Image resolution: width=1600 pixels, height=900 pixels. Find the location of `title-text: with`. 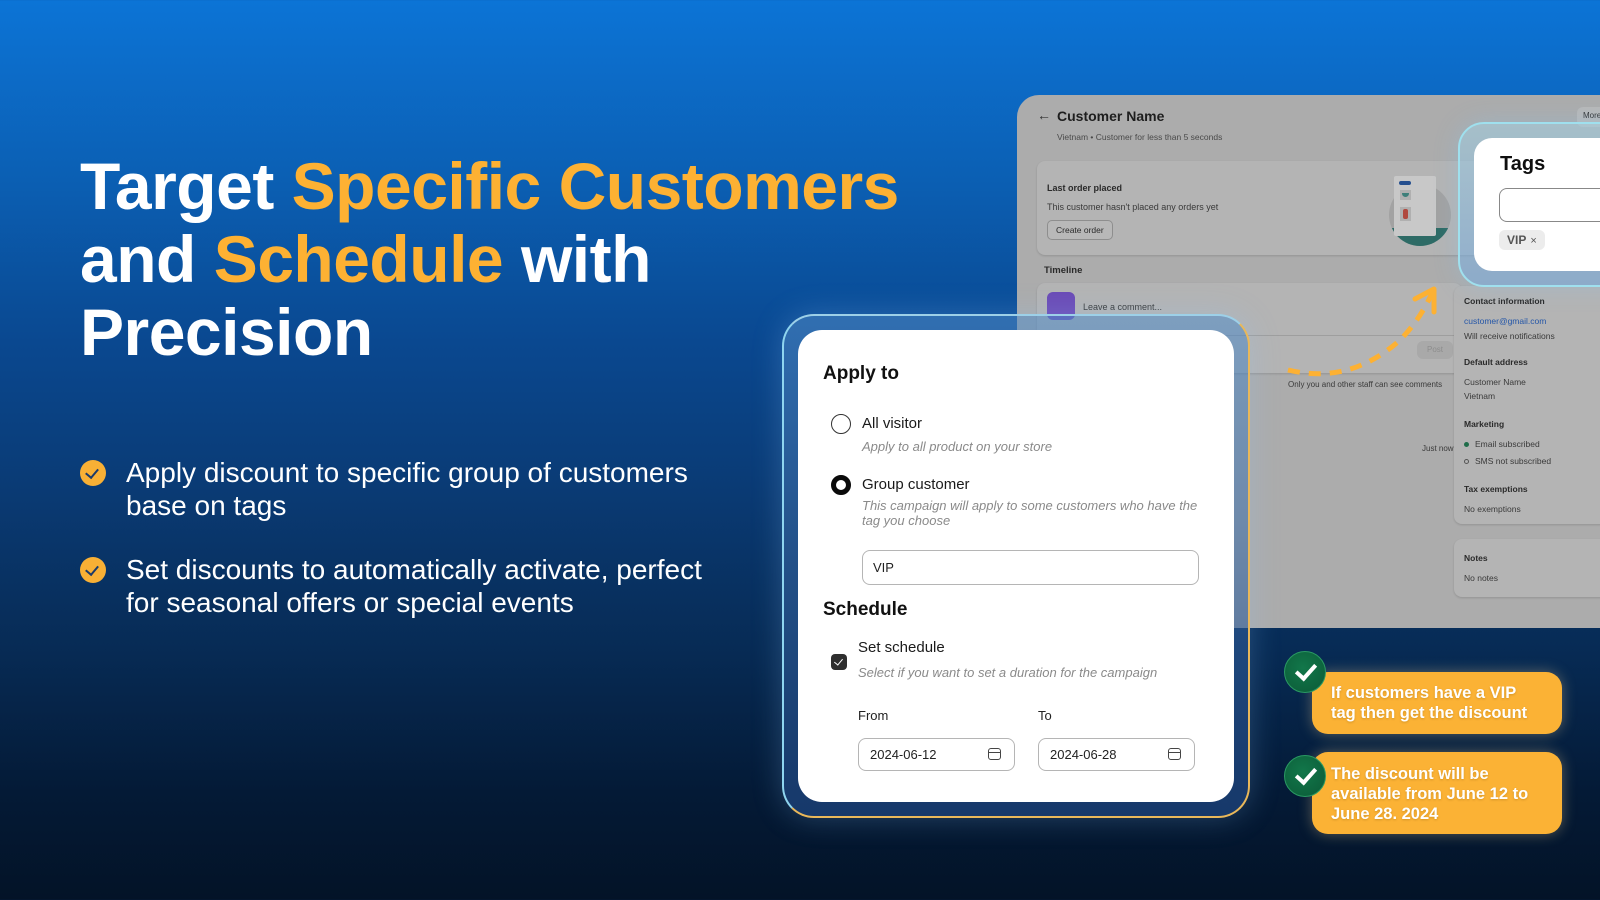

title-text: with is located at coordinates (577, 259).